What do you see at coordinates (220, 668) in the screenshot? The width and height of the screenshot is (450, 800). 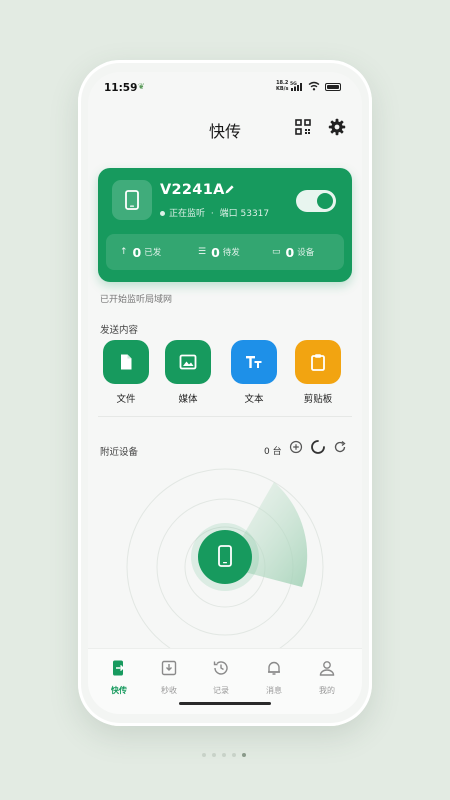 I see `history-icon` at bounding box center [220, 668].